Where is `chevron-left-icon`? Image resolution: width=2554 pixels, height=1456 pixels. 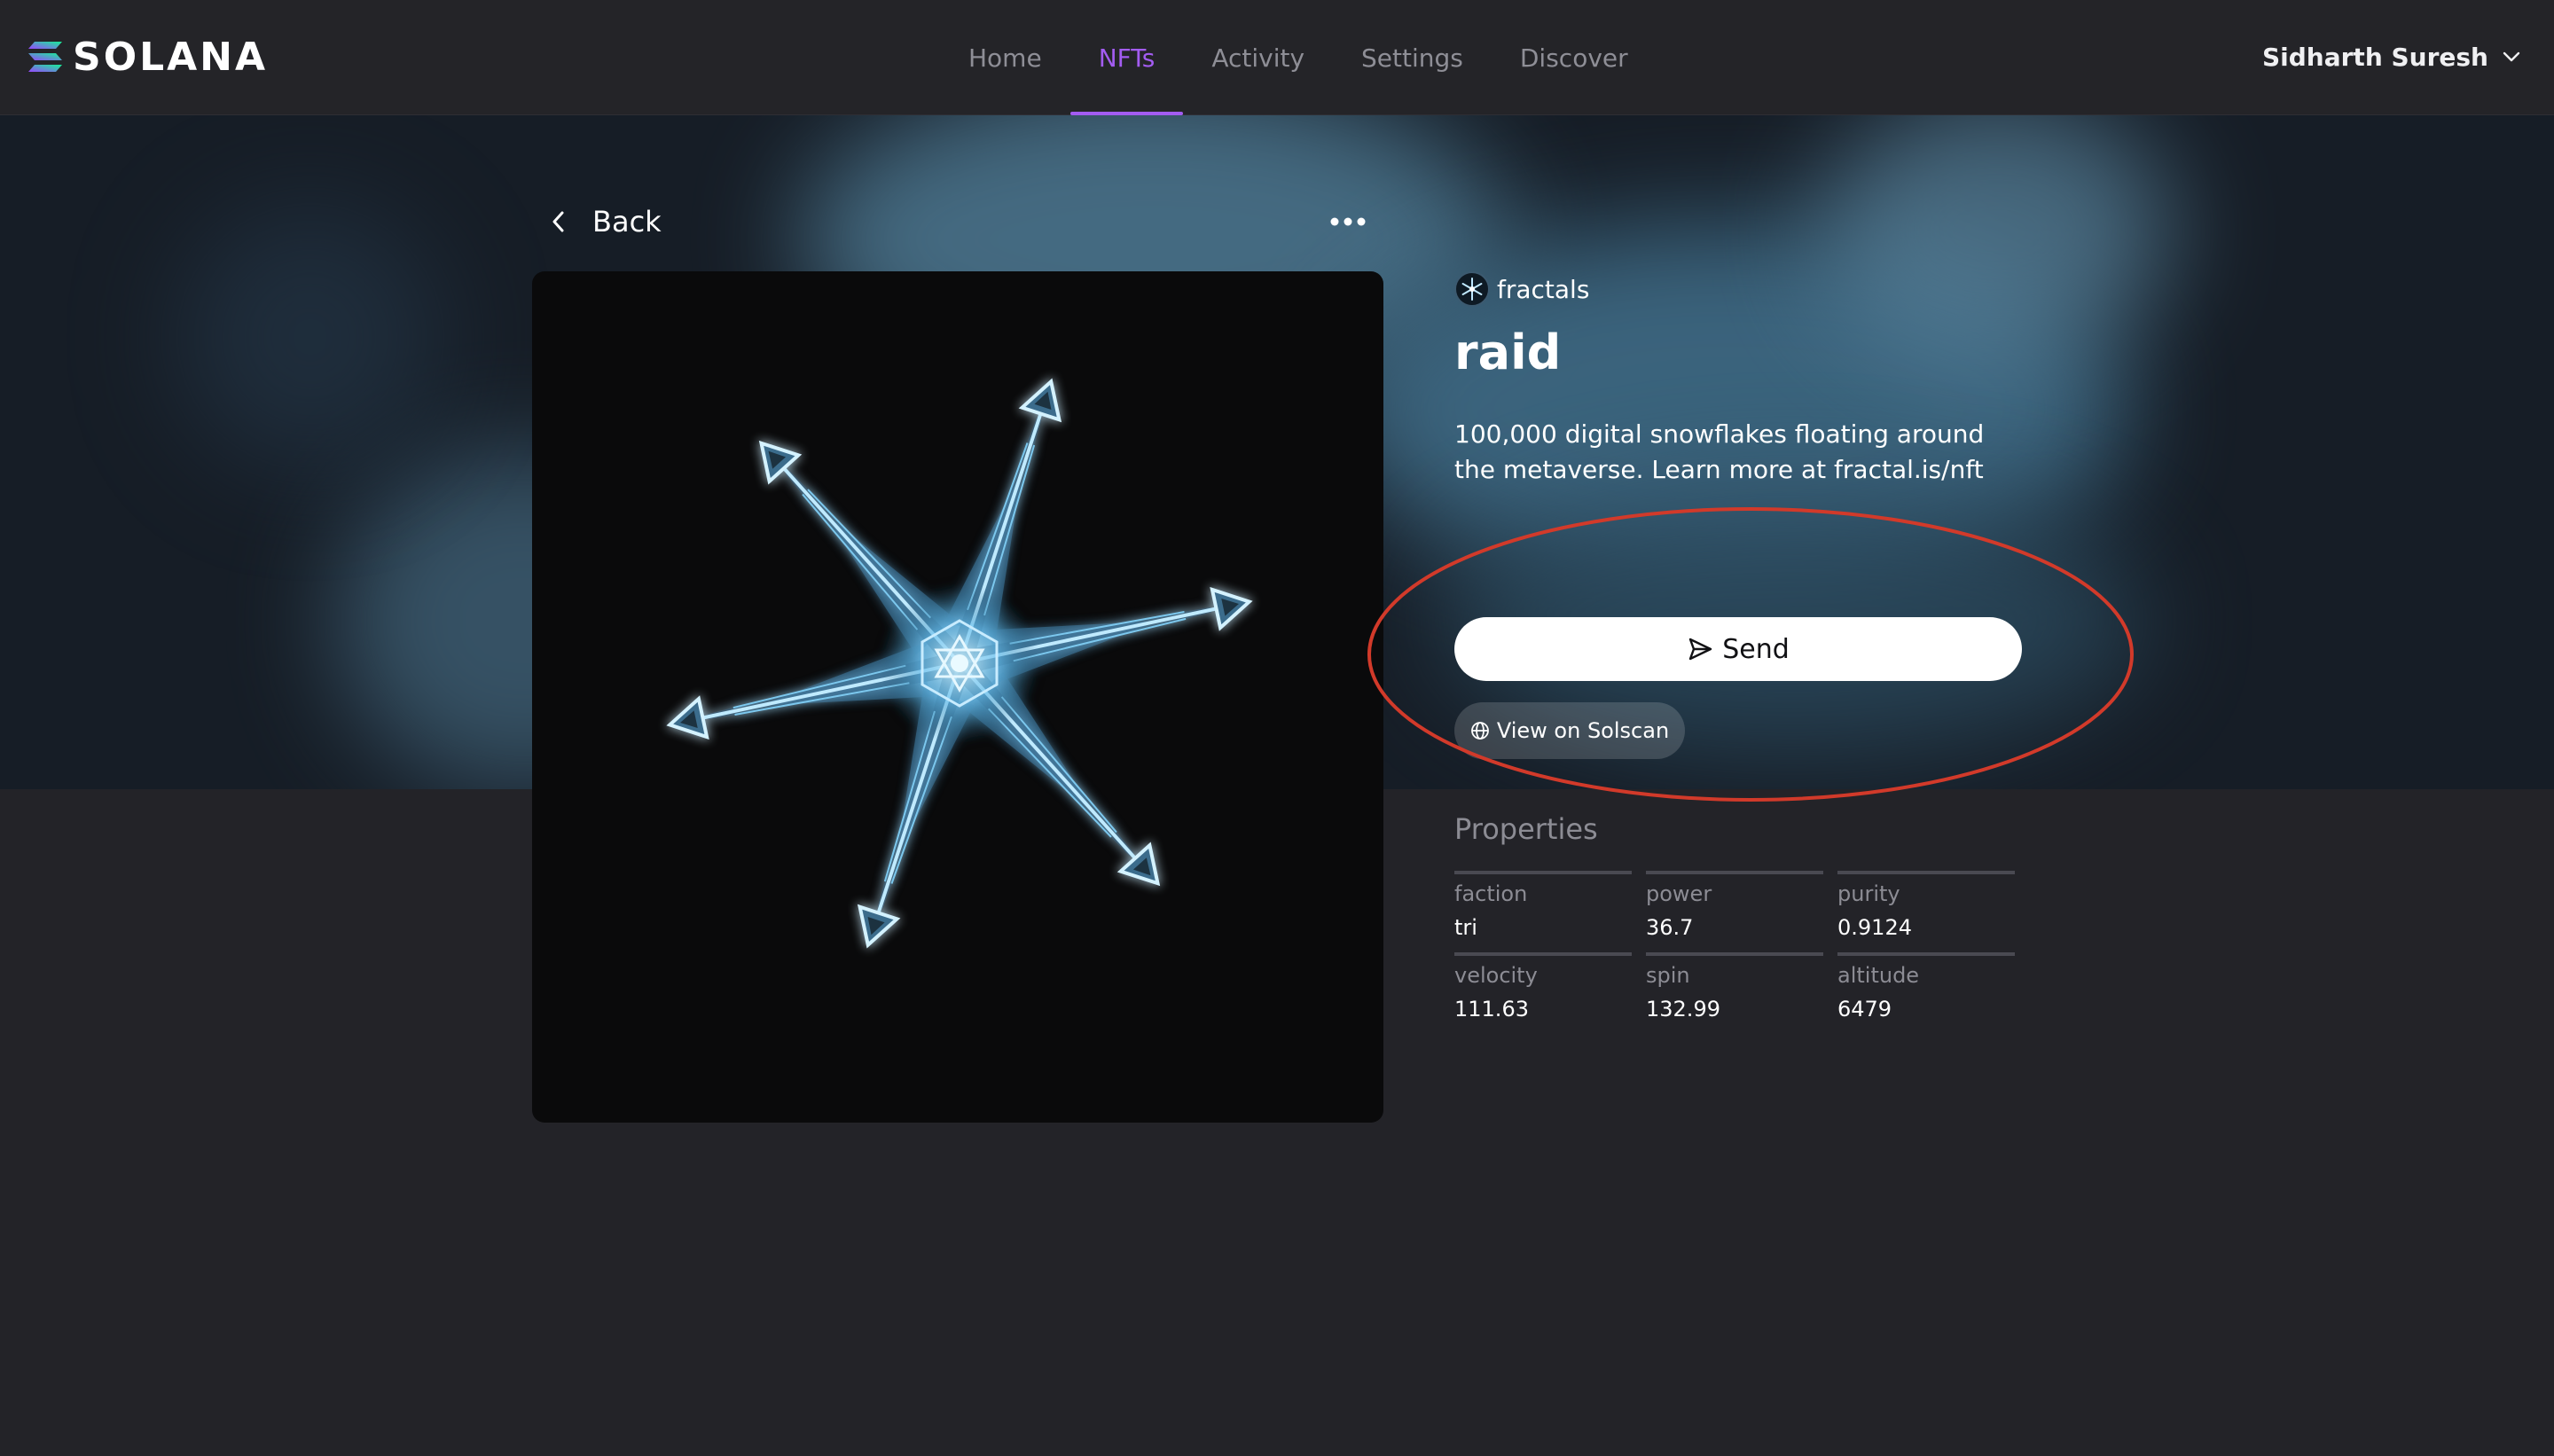
chevron-left-icon is located at coordinates (558, 221).